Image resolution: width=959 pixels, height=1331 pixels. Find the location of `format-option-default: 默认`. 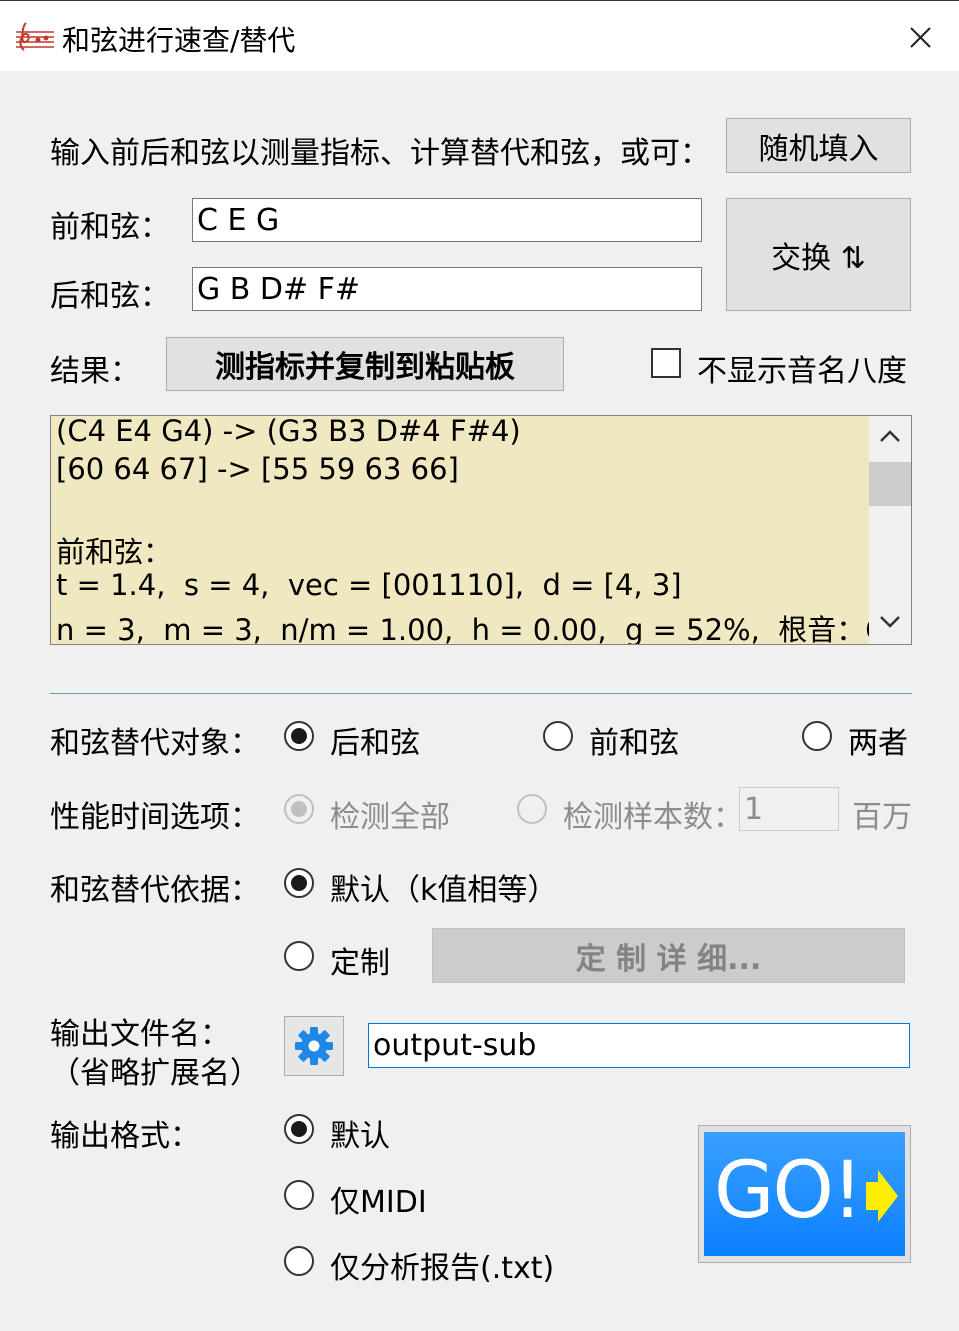

format-option-default: 默认 is located at coordinates (360, 1133).